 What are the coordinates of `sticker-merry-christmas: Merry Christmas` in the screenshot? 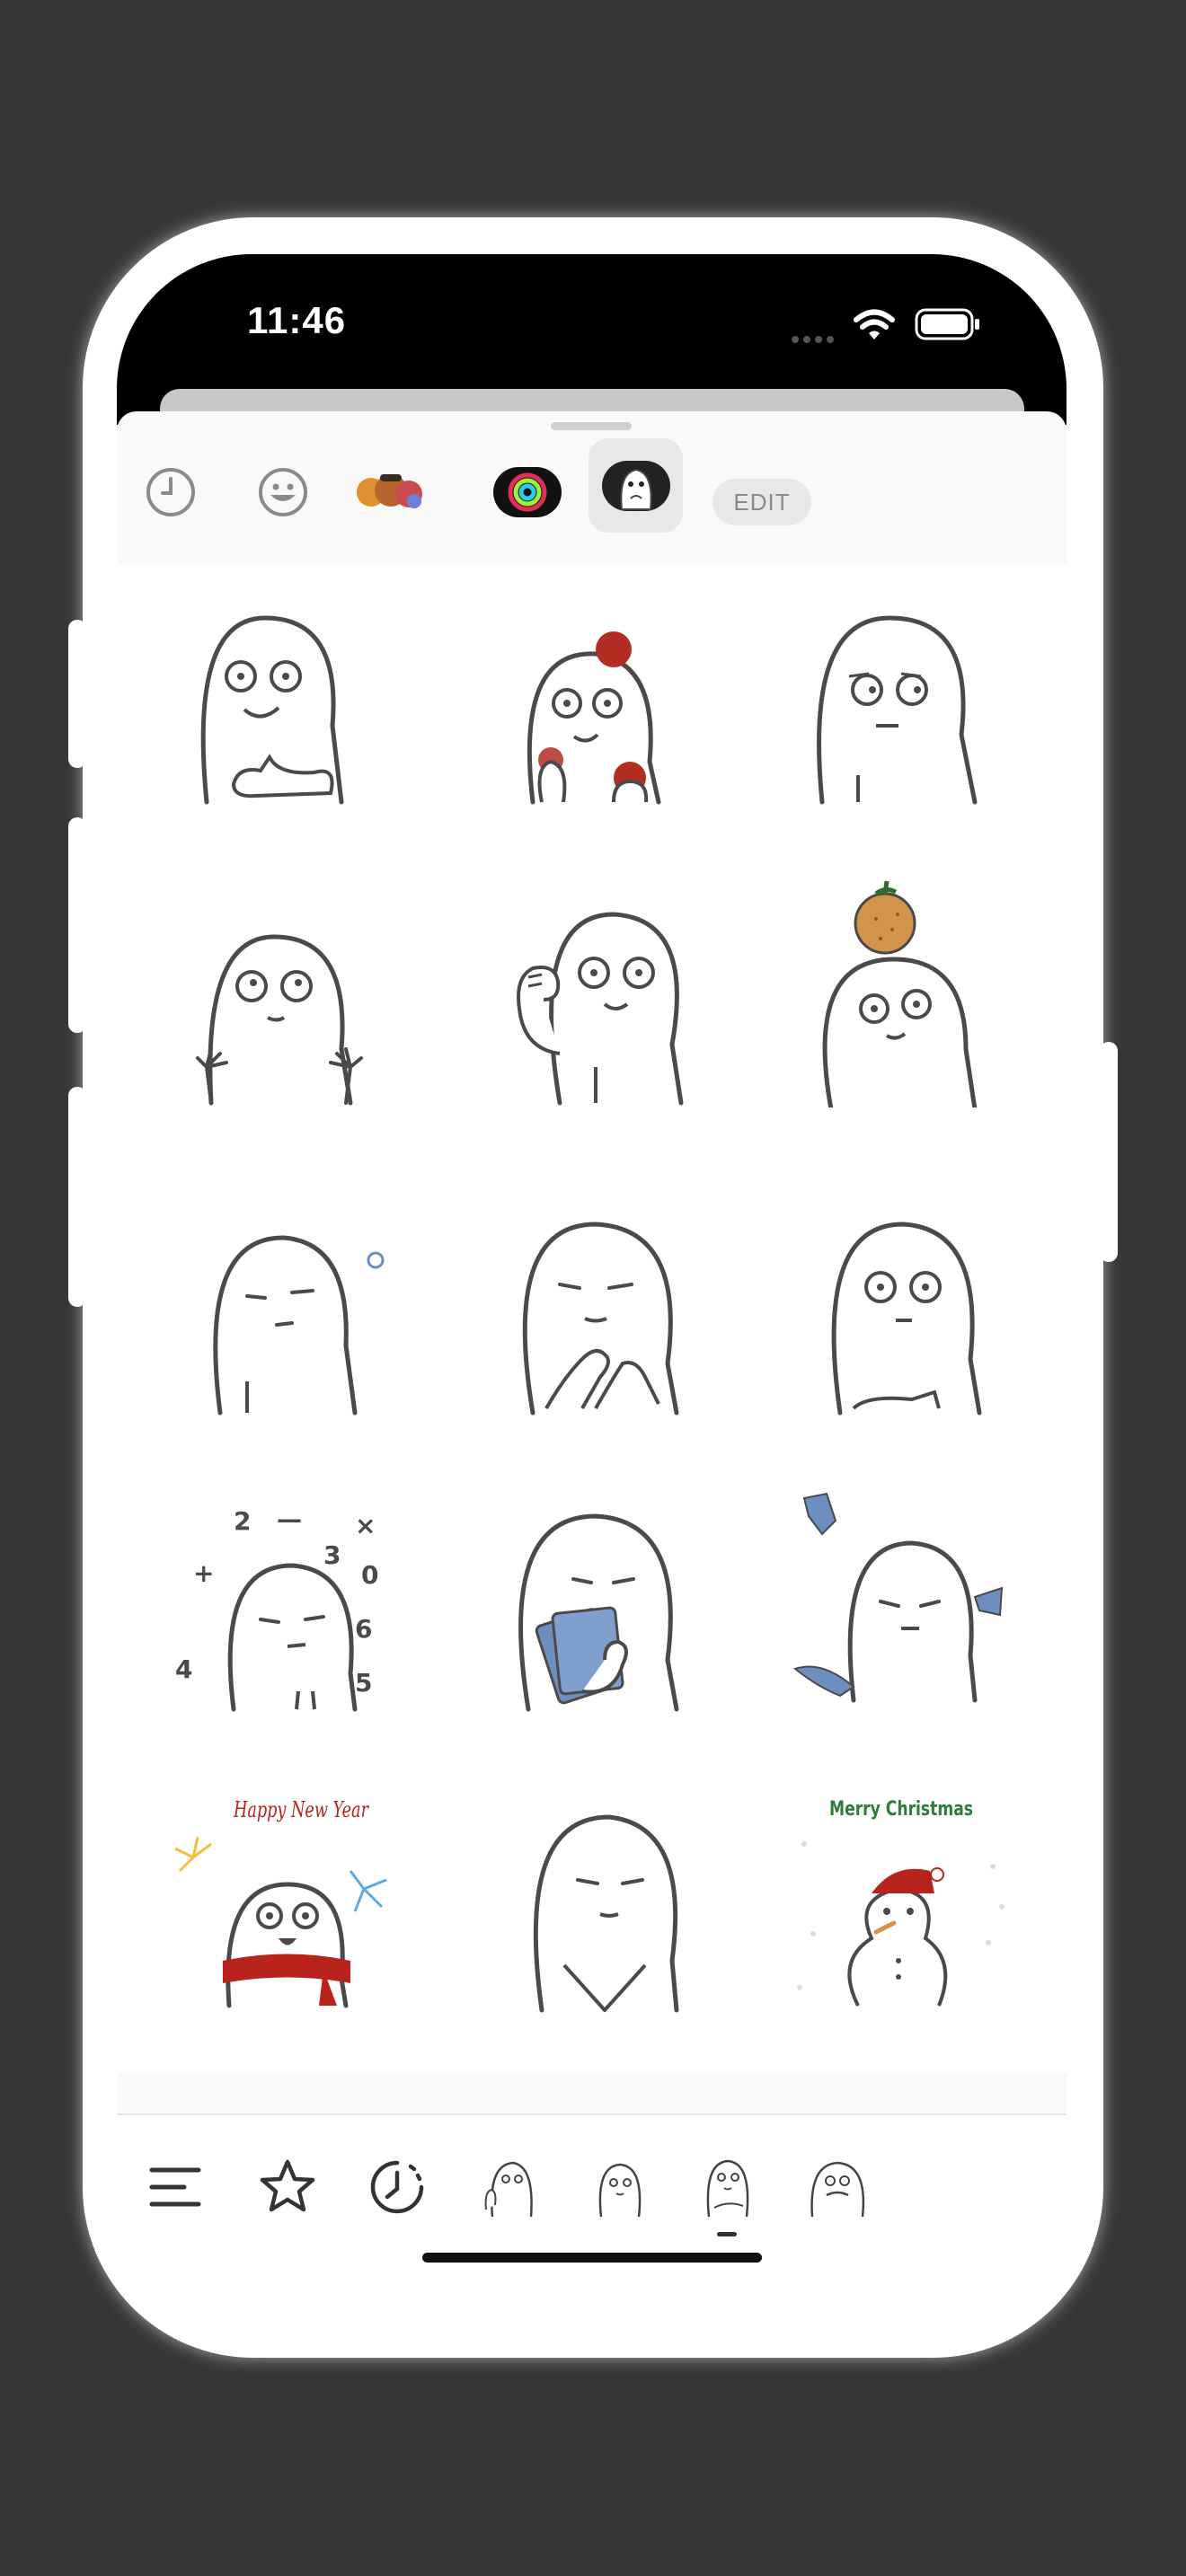 It's located at (898, 1898).